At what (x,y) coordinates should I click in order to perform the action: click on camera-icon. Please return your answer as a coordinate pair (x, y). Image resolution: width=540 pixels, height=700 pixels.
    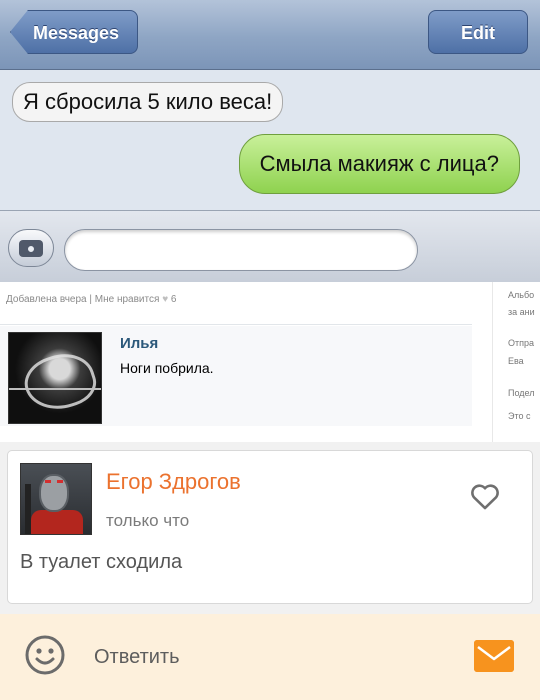
    Looking at the image, I should click on (31, 248).